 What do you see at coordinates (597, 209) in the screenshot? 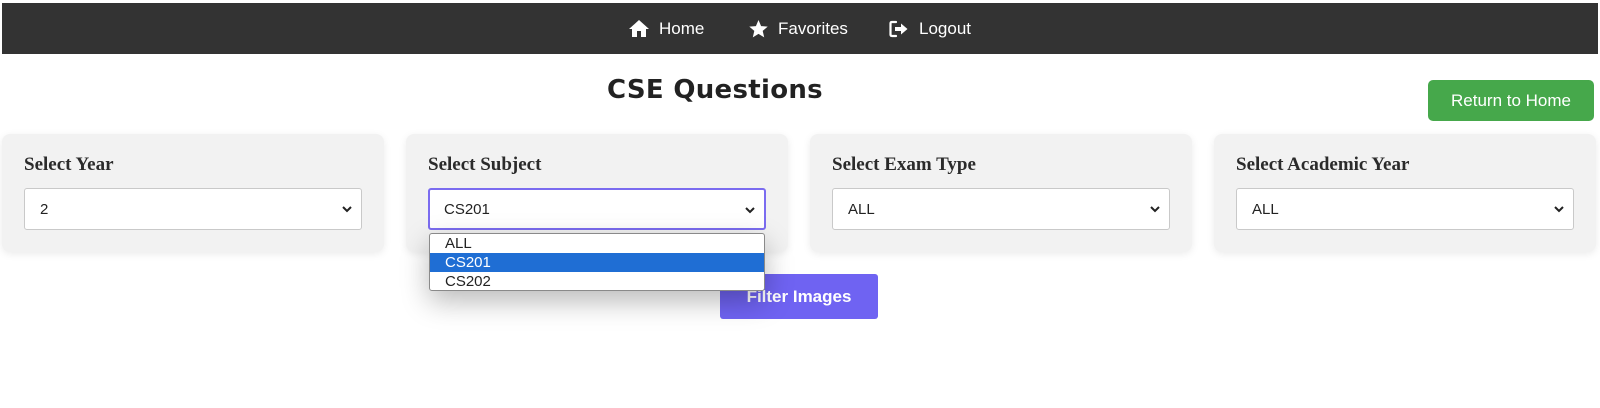
I see `subject-select: CS201` at bounding box center [597, 209].